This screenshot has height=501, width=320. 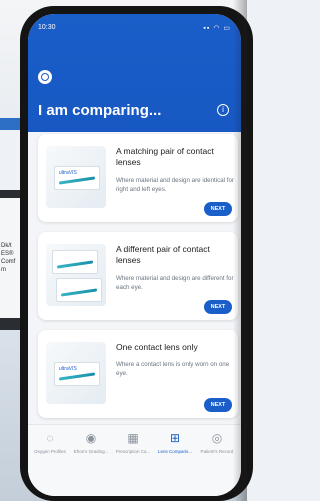 I want to click on lens-box-image, so click(x=76, y=275).